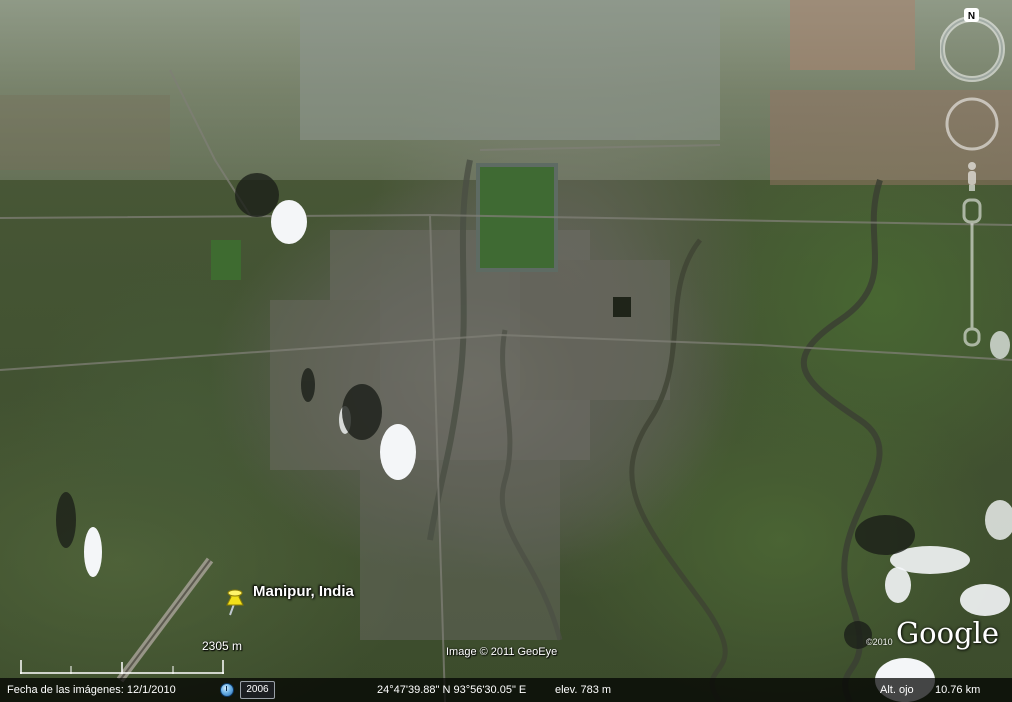  What do you see at coordinates (303, 591) in the screenshot?
I see `placemark-label: Manipur, India` at bounding box center [303, 591].